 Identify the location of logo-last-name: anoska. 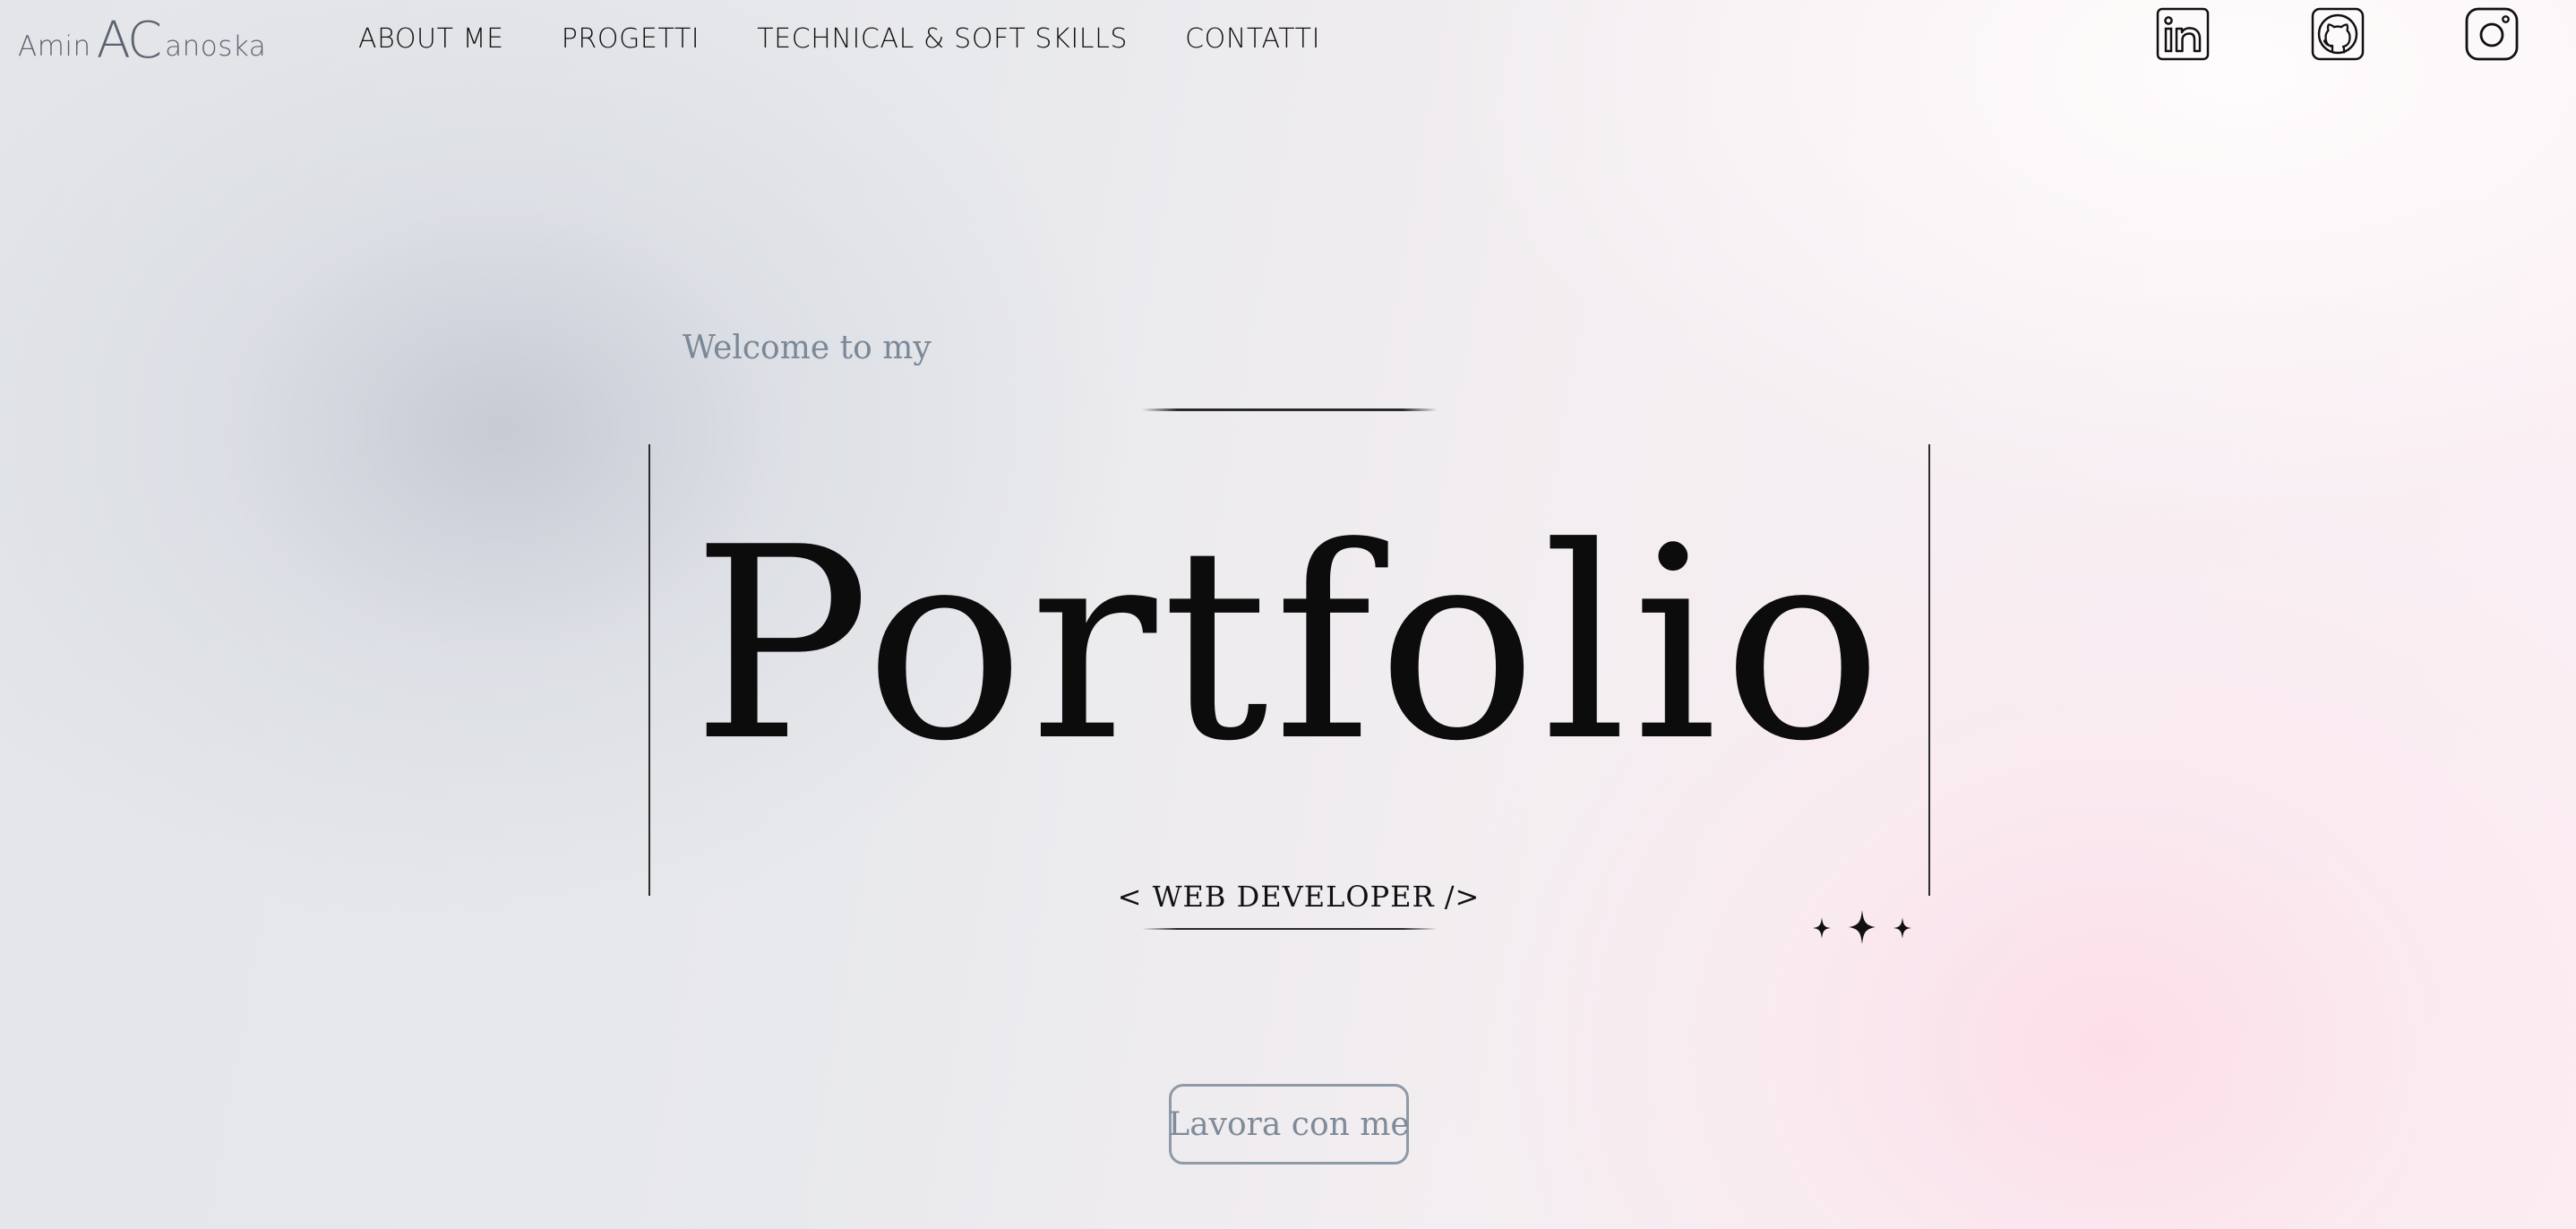
(216, 46).